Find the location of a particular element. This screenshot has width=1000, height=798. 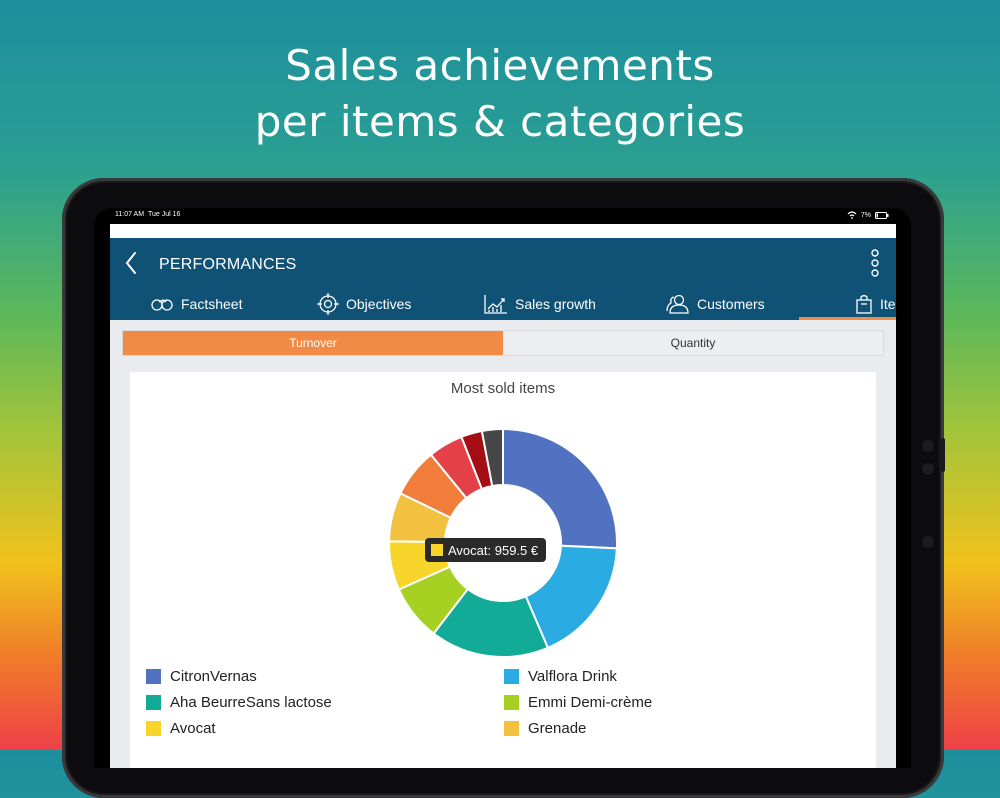

legend-item: Grenade is located at coordinates (545, 728).